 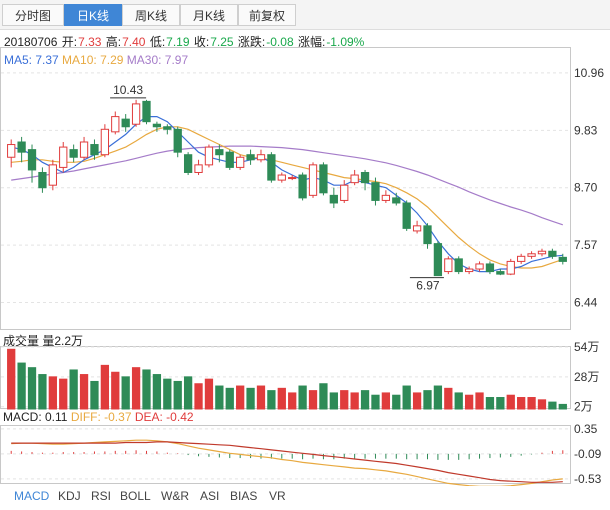 What do you see at coordinates (243, 496) in the screenshot?
I see `indicator-tab-bias: BIAS` at bounding box center [243, 496].